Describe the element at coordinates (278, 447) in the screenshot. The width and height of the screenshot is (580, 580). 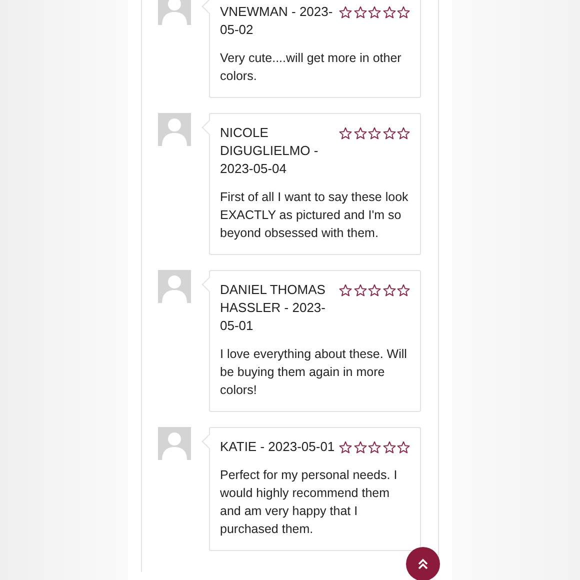
I see `review-author-date: KATIE - 2023-05-01` at that location.